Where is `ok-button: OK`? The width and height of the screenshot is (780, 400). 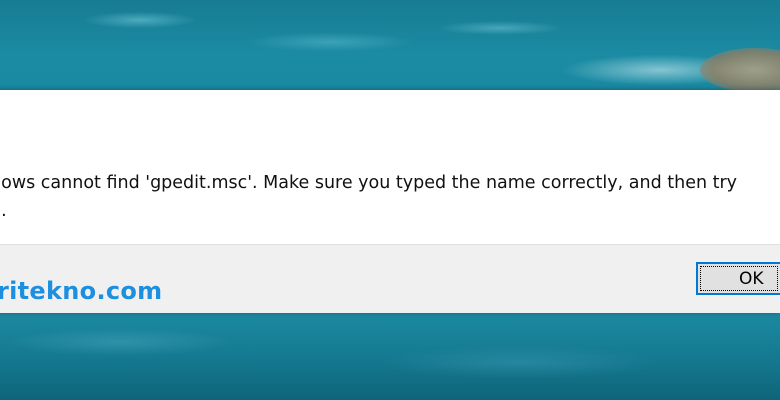 ok-button: OK is located at coordinates (738, 278).